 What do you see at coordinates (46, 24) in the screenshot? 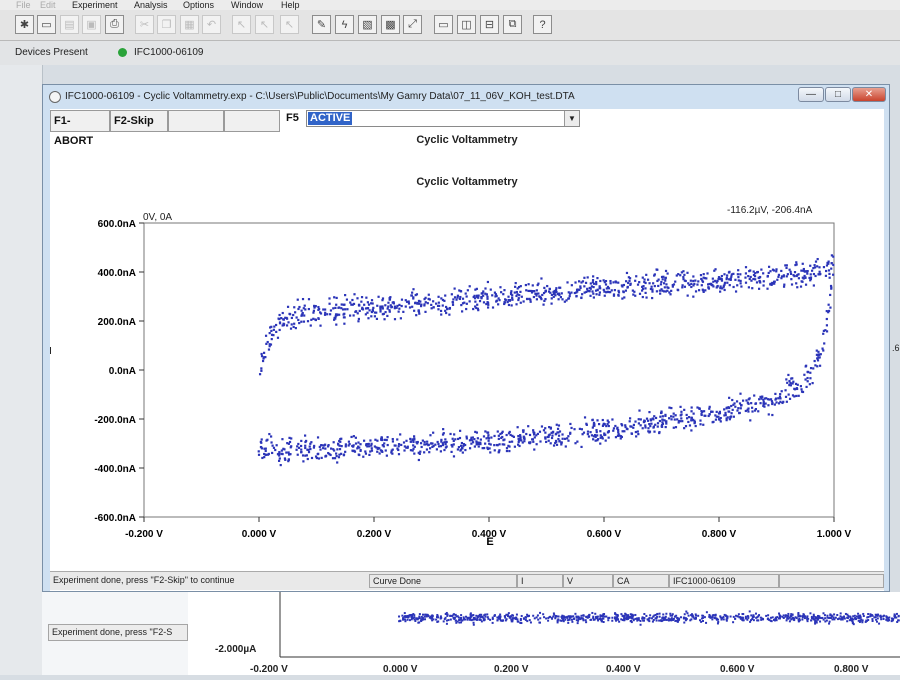
I see `new-icon: ▭` at bounding box center [46, 24].